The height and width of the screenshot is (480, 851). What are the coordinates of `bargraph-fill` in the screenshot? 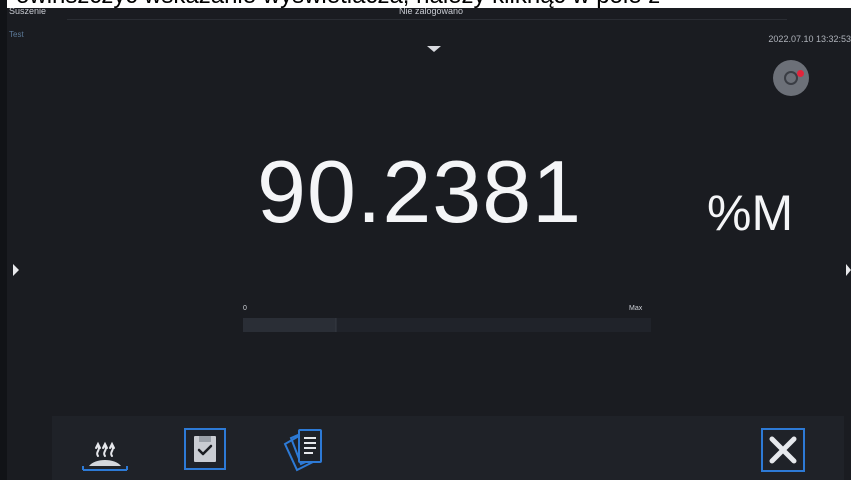 It's located at (290, 325).